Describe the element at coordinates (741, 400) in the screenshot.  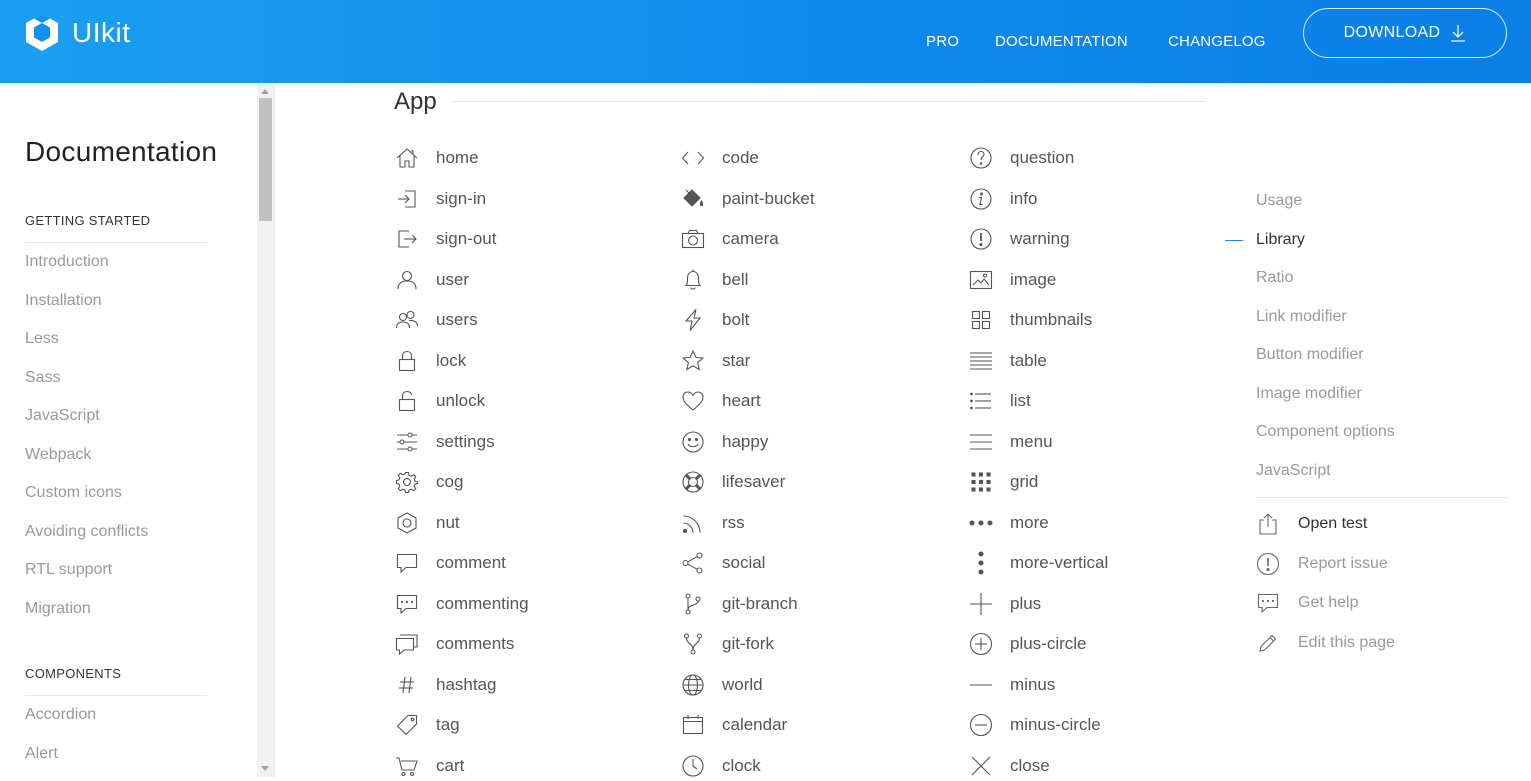
I see `icon-name-label: heart` at that location.